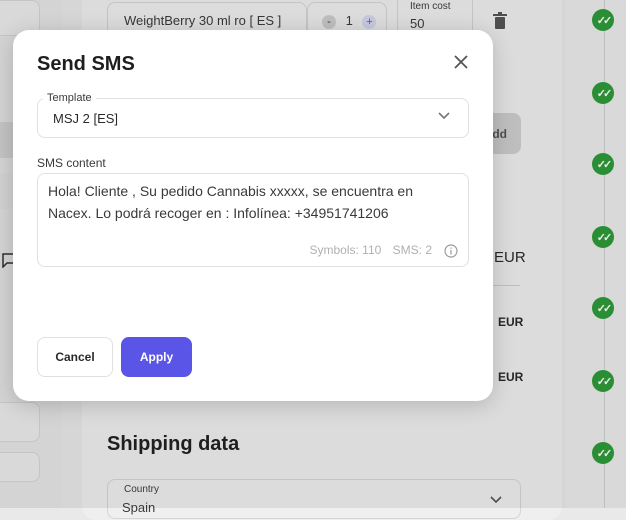 Image resolution: width=626 pixels, height=520 pixels. I want to click on template-value: MSJ 2 [ES], so click(86, 118).